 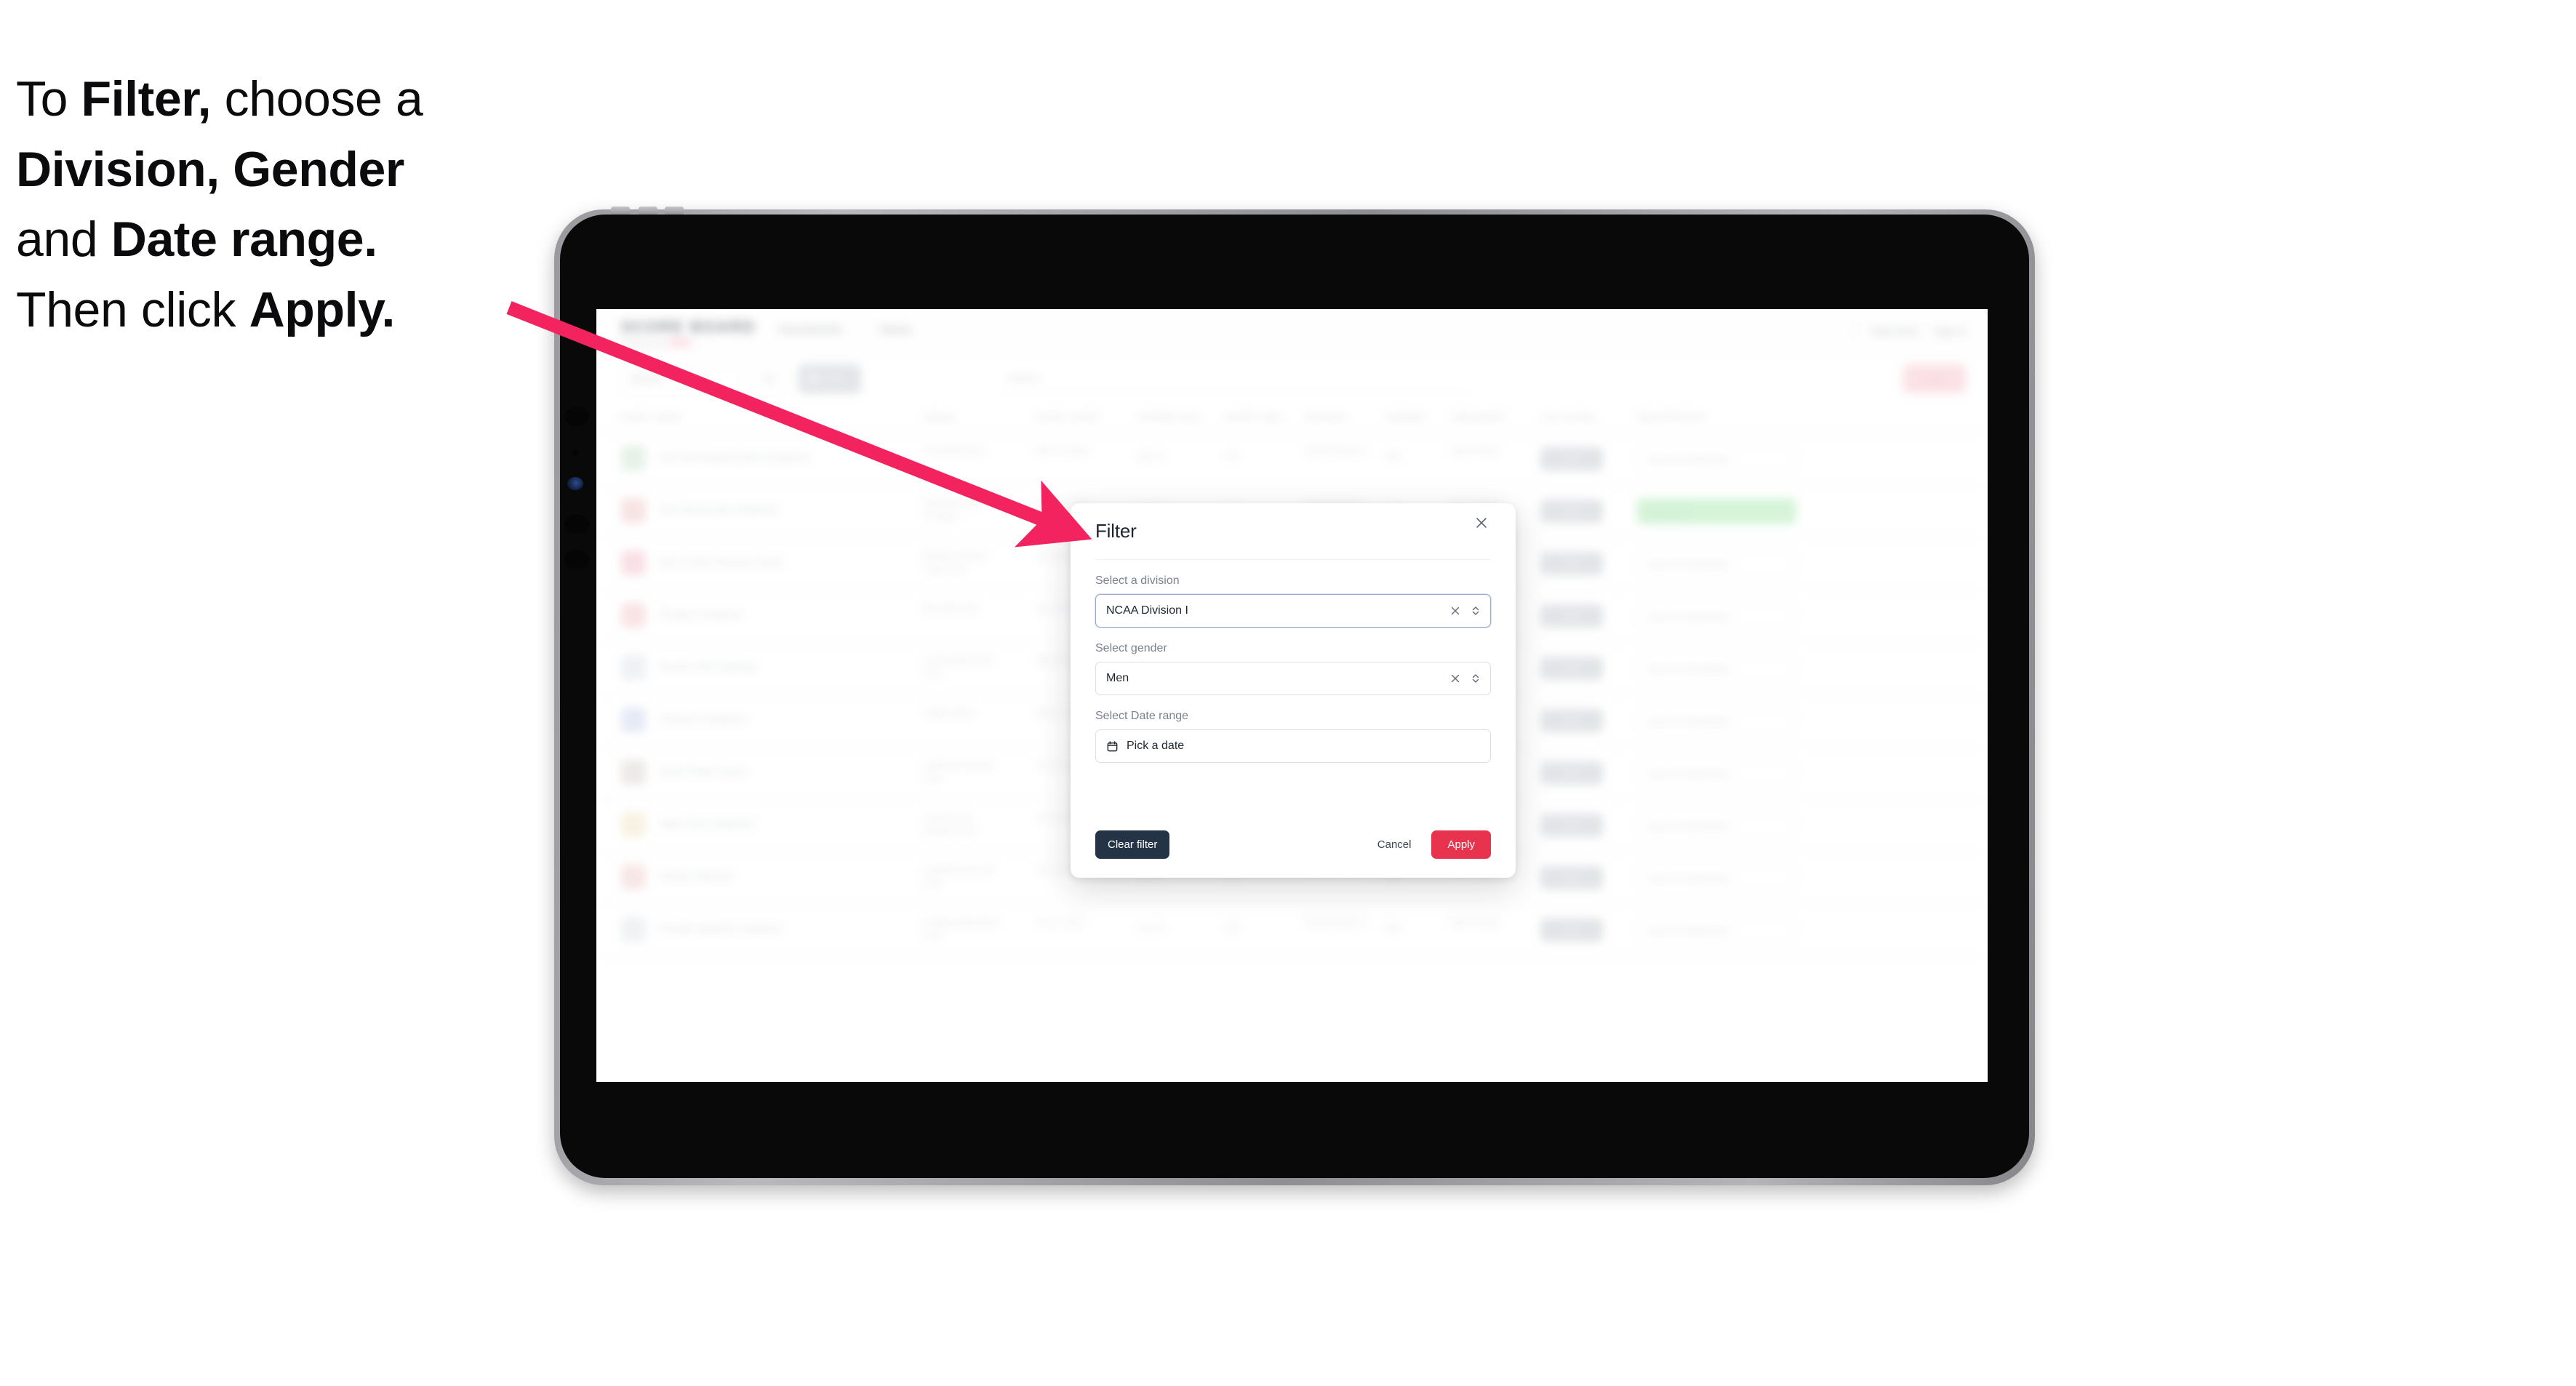 I want to click on dialog-actions: Cancel Apply, so click(x=1432, y=844).